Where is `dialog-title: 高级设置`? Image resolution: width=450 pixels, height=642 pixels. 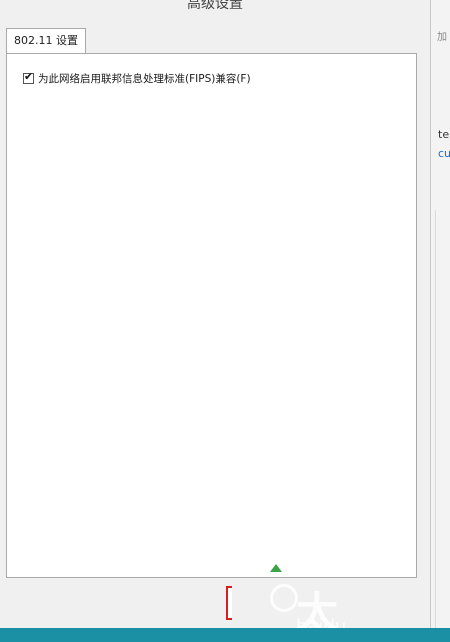
dialog-title: 高级设置 is located at coordinates (215, 6).